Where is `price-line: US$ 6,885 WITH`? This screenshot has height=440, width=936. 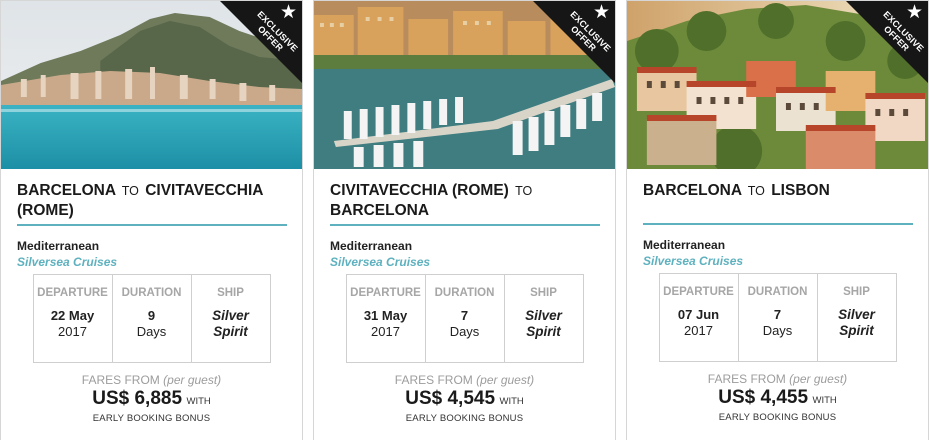
price-line: US$ 6,885 WITH is located at coordinates (151, 400).